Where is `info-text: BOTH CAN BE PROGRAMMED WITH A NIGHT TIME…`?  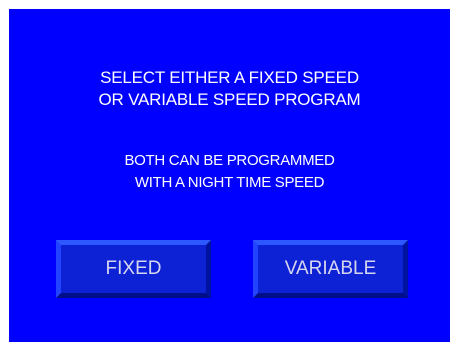 info-text: BOTH CAN BE PROGRAMMED WITH A NIGHT TIME… is located at coordinates (229, 172).